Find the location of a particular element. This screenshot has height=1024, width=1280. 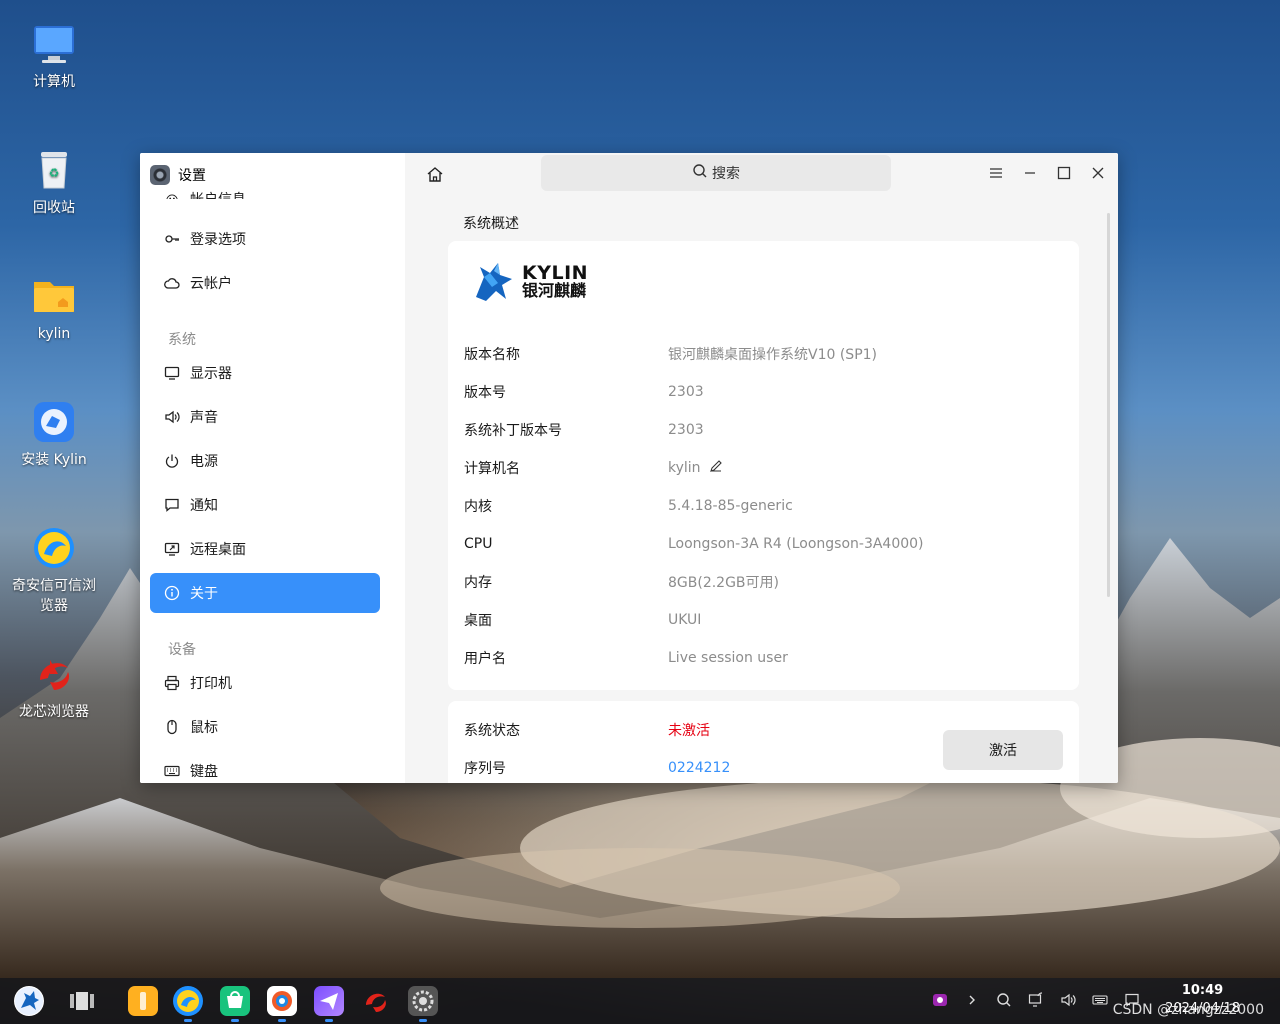

minimize-icon is located at coordinates (1030, 173).